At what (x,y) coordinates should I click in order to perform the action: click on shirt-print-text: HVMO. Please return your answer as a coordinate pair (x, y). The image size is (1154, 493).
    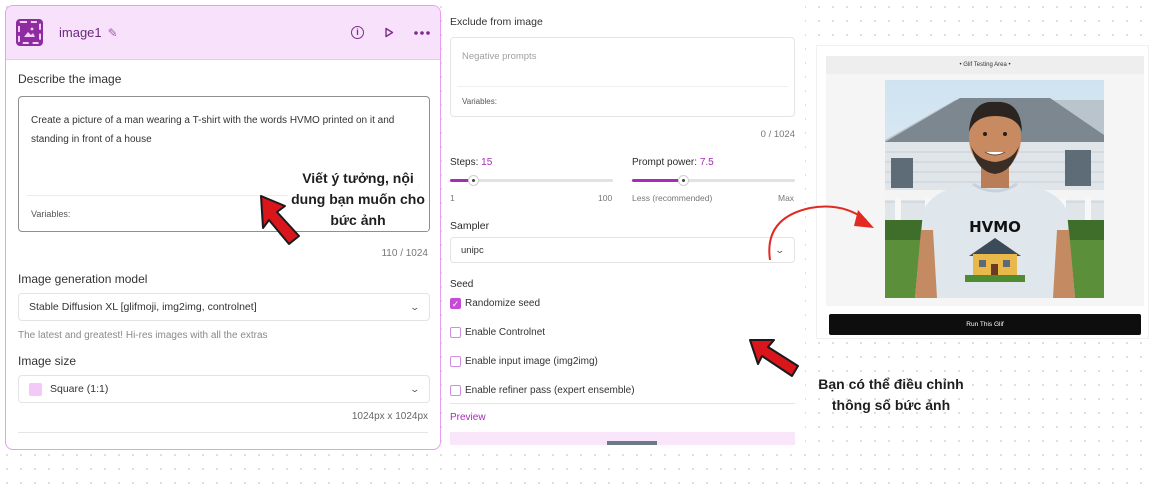
    Looking at the image, I should click on (995, 227).